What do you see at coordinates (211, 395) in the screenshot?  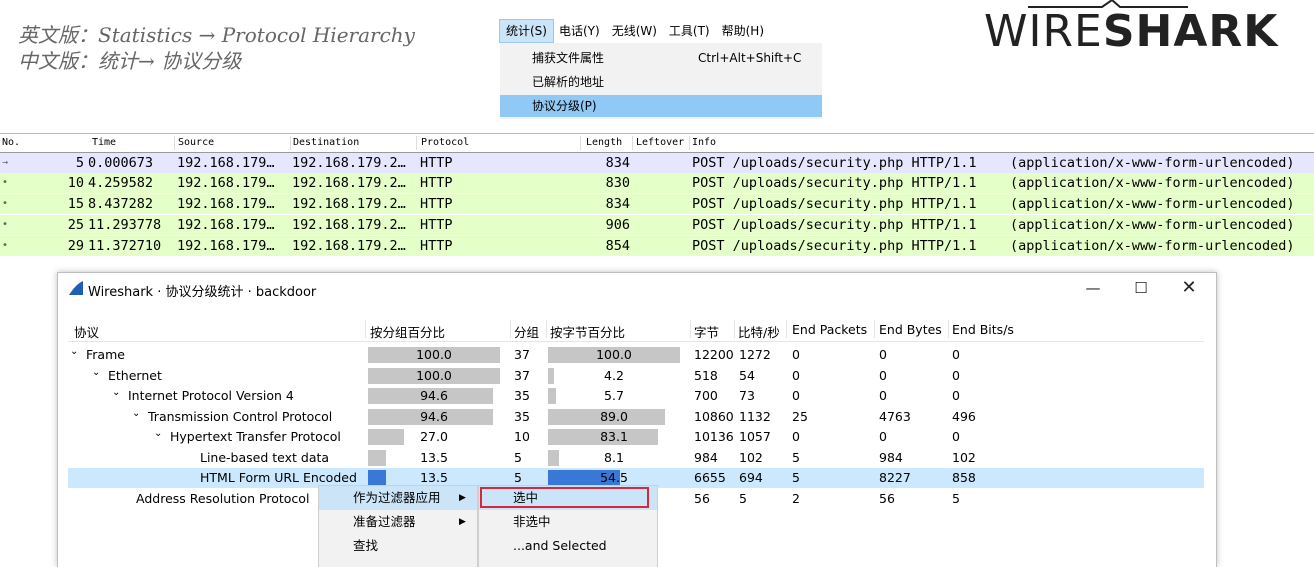 I see `protocol-name: Internet Protocol Version 4` at bounding box center [211, 395].